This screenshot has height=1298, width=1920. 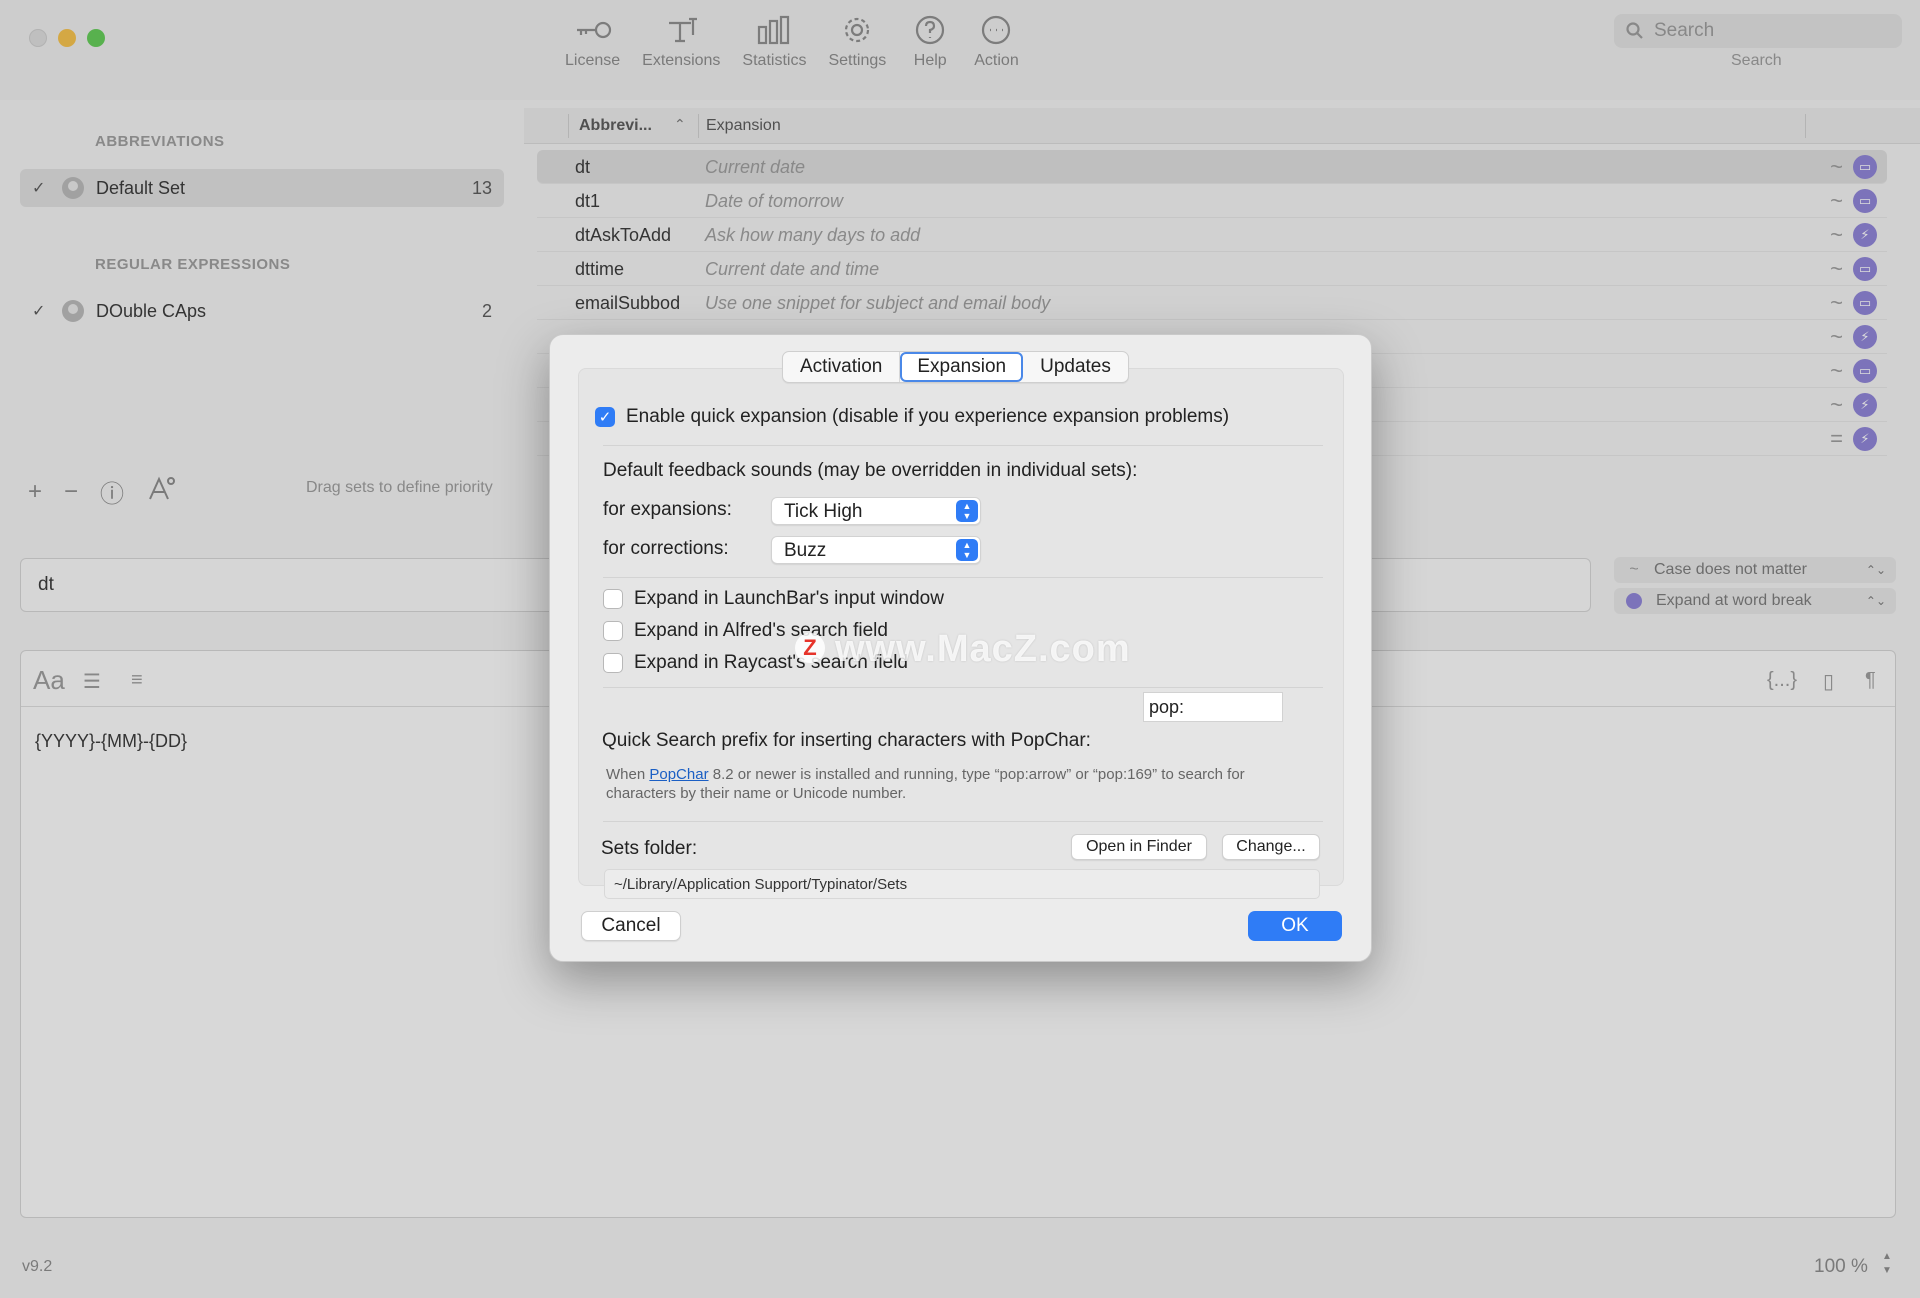 I want to click on expansion-sound-select: Tick High ▲ ▼, so click(x=876, y=511).